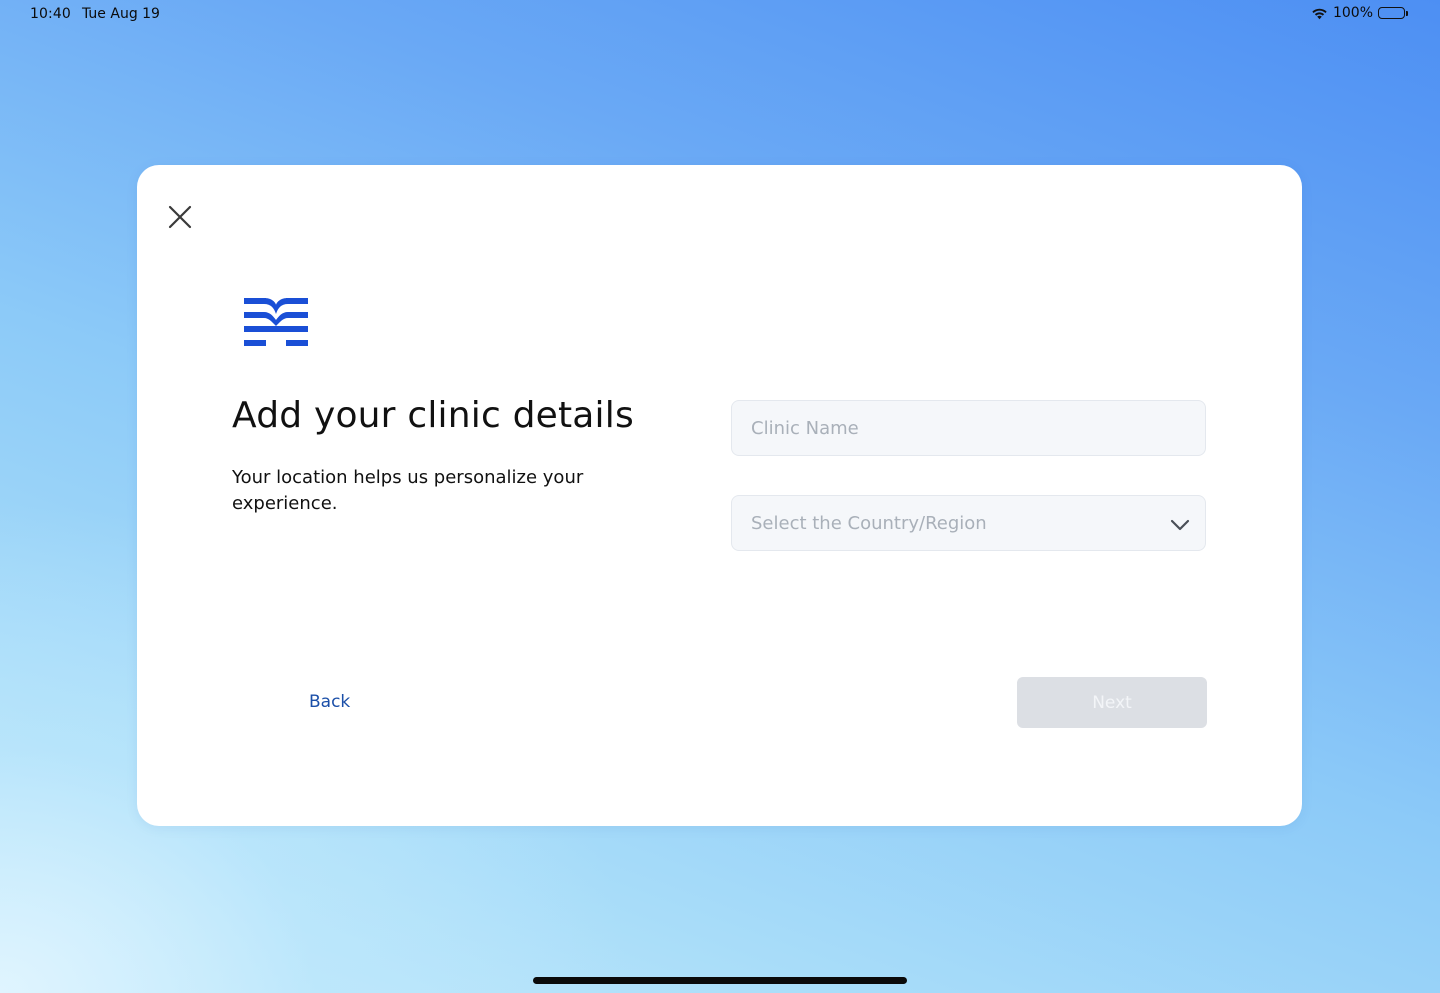 The height and width of the screenshot is (993, 1440). What do you see at coordinates (50, 14) in the screenshot?
I see `status-time: 10:40` at bounding box center [50, 14].